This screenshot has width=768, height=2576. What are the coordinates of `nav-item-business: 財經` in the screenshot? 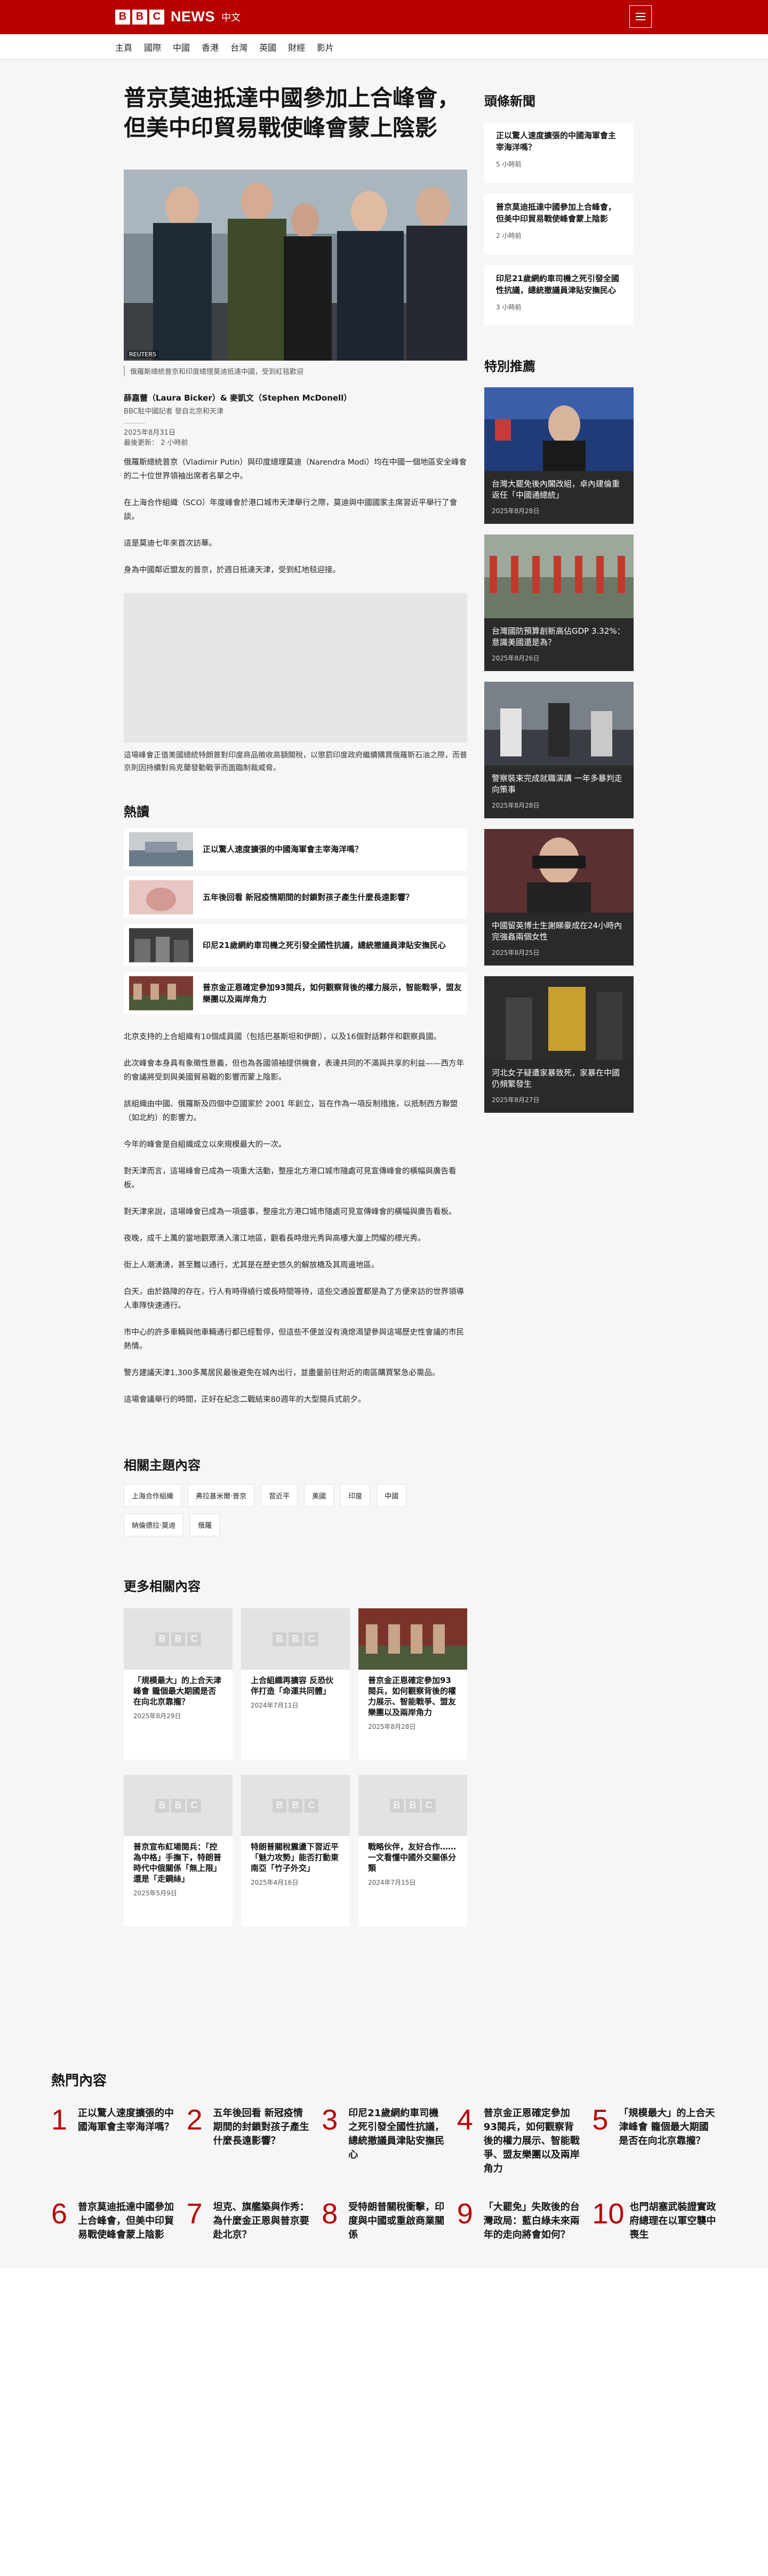 It's located at (296, 47).